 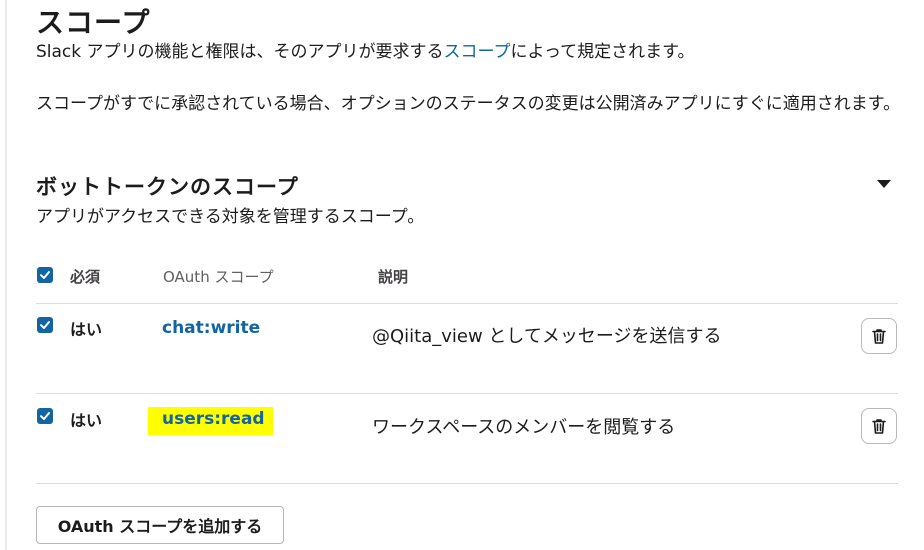 I want to click on select-all-checkbox, so click(x=45, y=275).